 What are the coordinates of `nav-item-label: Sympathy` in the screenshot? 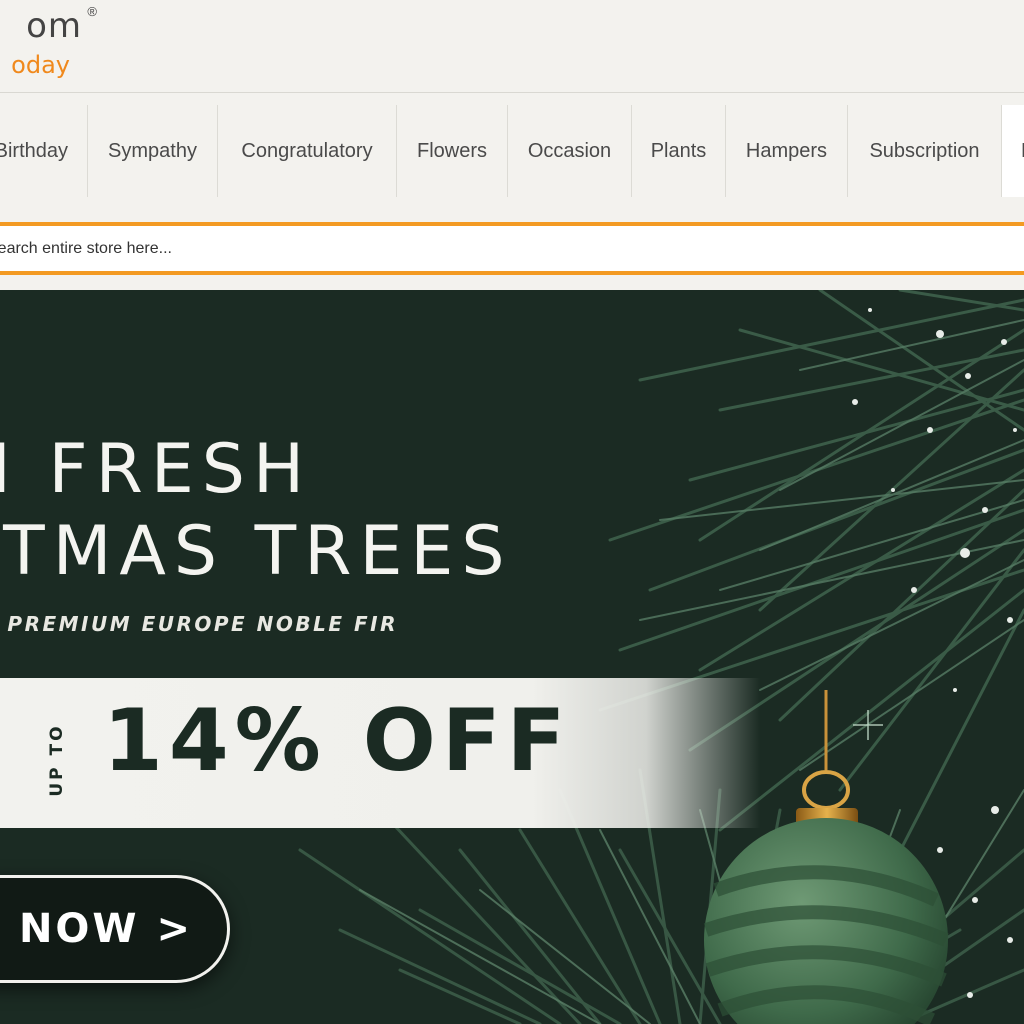 It's located at (152, 150).